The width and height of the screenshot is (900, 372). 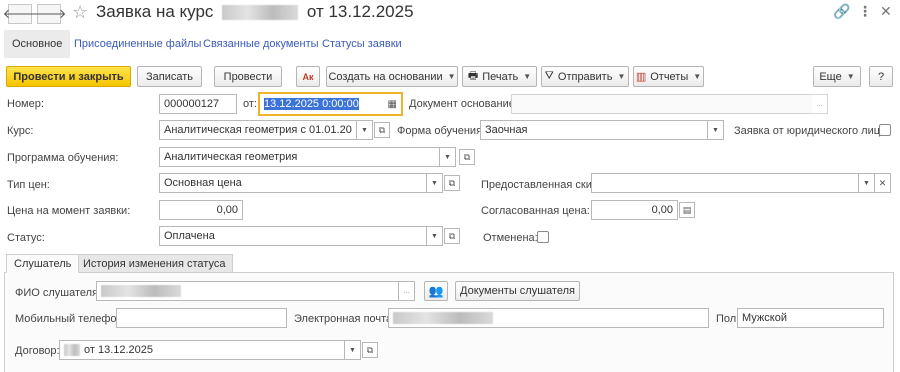 I want to click on program-open-button: ⧉, so click(x=467, y=157).